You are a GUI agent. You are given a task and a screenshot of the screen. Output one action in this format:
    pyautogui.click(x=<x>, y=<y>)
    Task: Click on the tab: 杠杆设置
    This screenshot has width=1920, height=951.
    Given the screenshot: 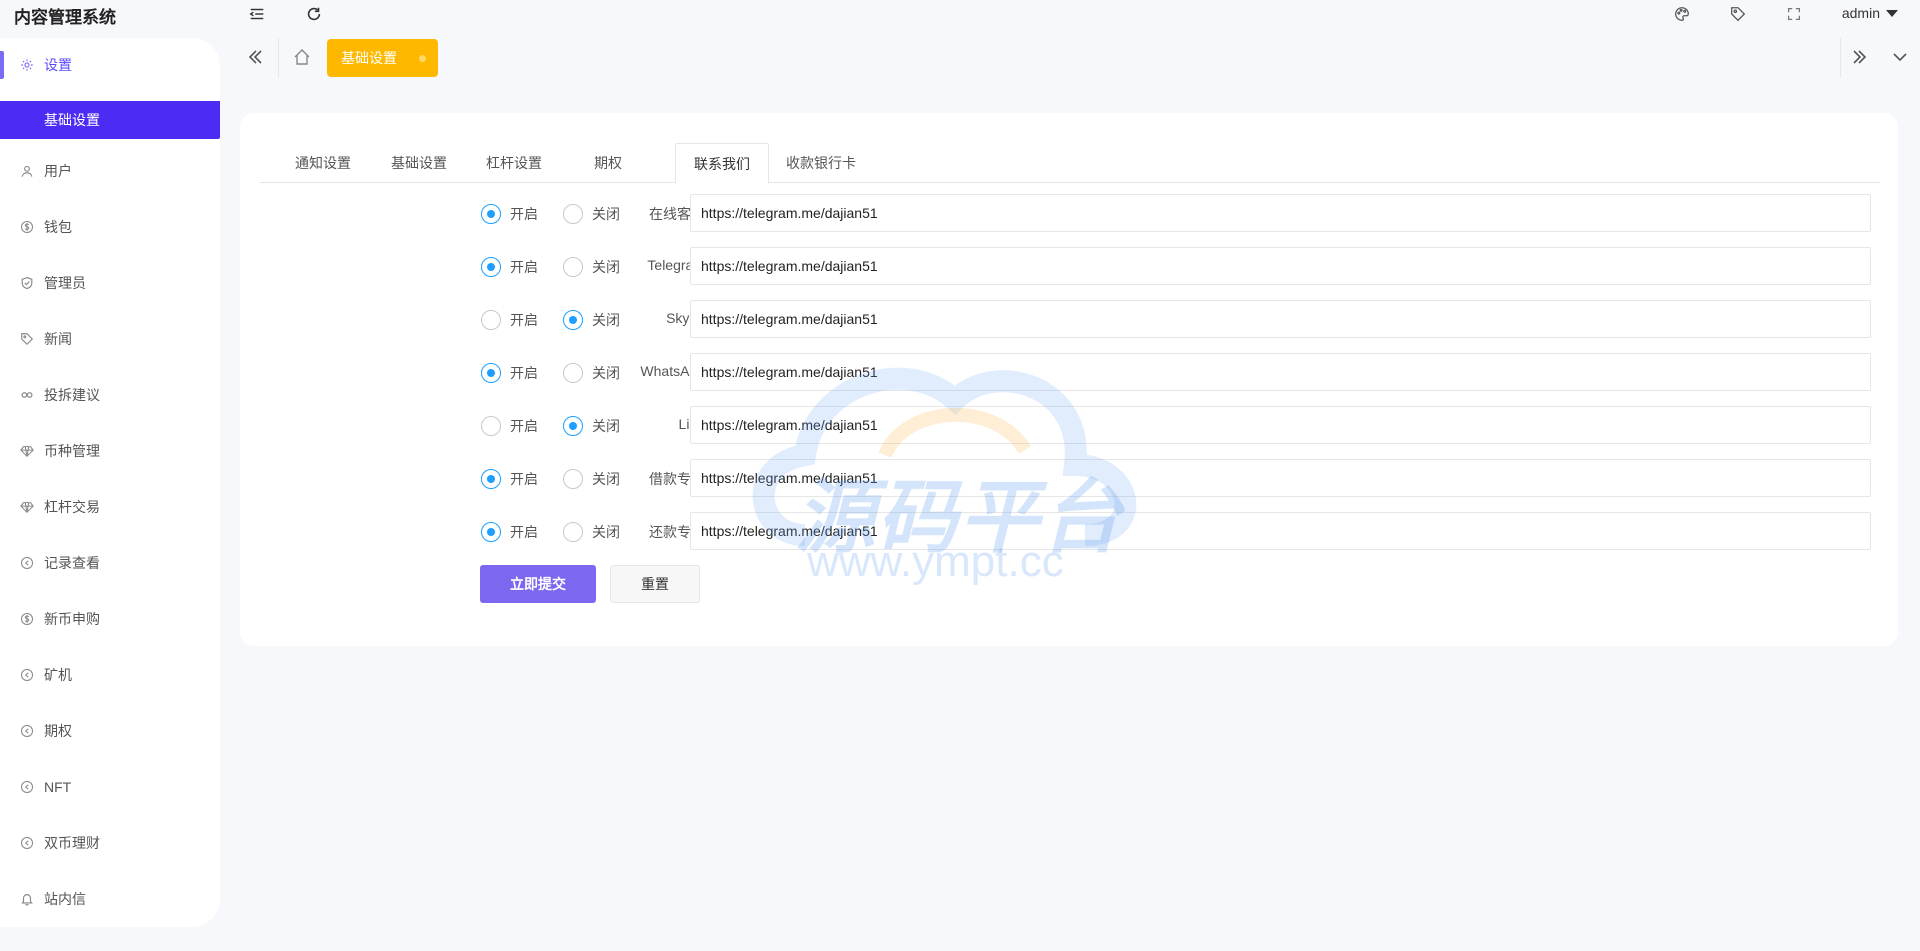 What is the action you would take?
    pyautogui.click(x=514, y=163)
    